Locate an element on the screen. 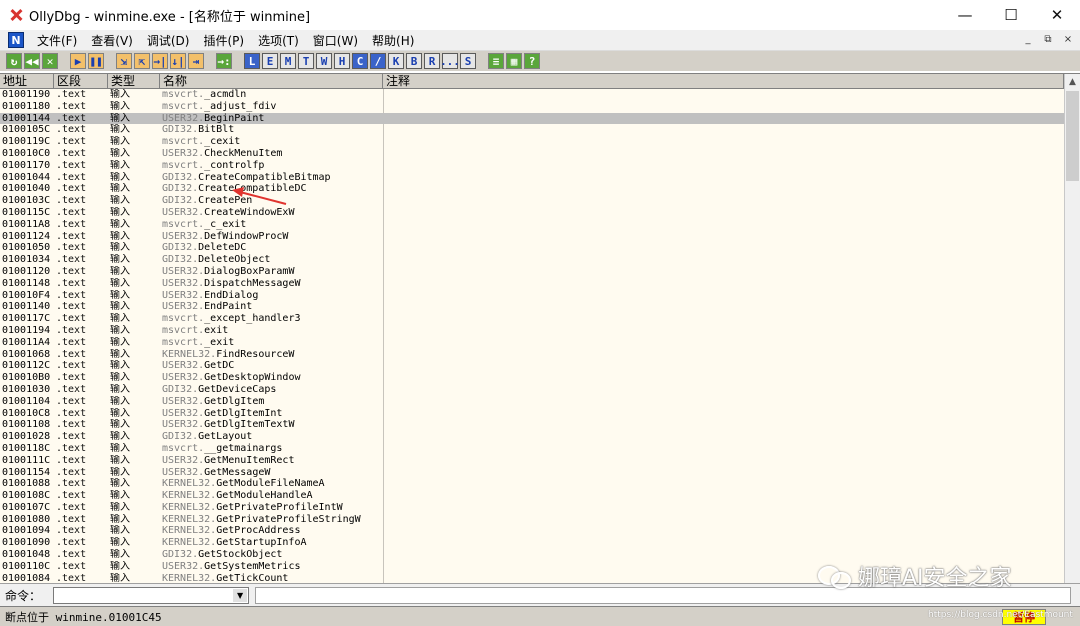 This screenshot has height=626, width=1080. cell-address: 0100119C is located at coordinates (26, 142).